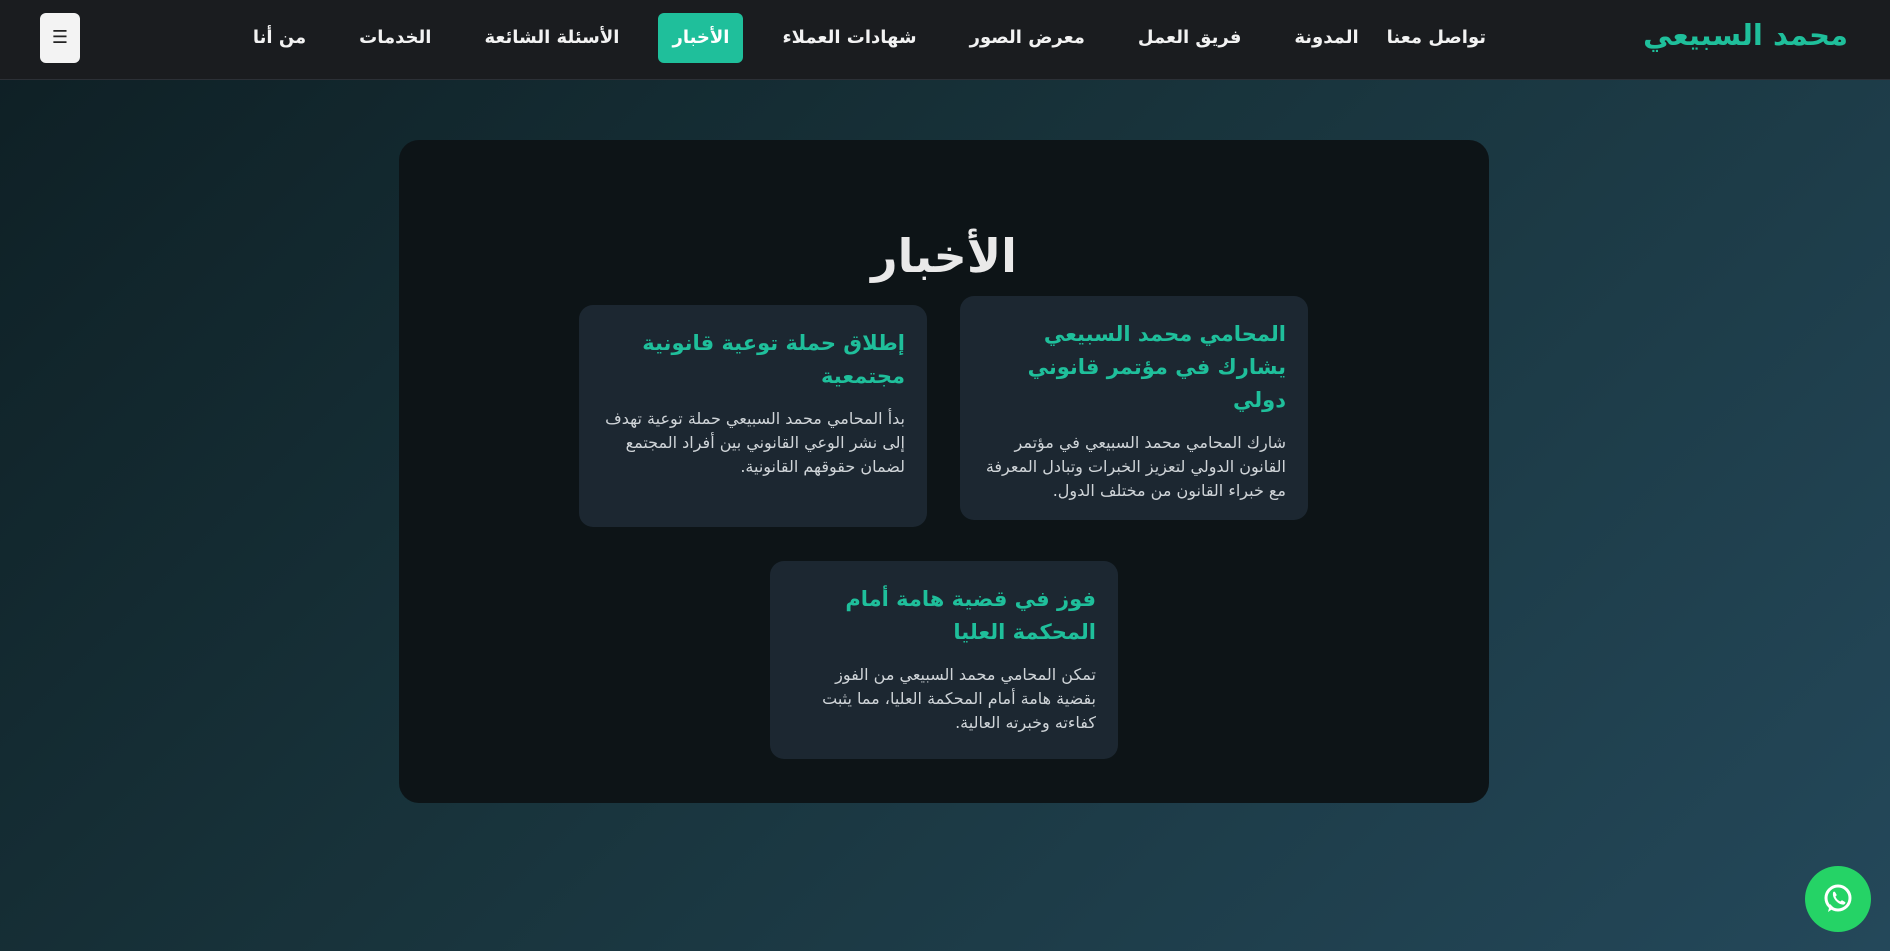 This screenshot has width=1890, height=951. What do you see at coordinates (1027, 38) in the screenshot?
I see `nav-item-gallery: معرض الصور` at bounding box center [1027, 38].